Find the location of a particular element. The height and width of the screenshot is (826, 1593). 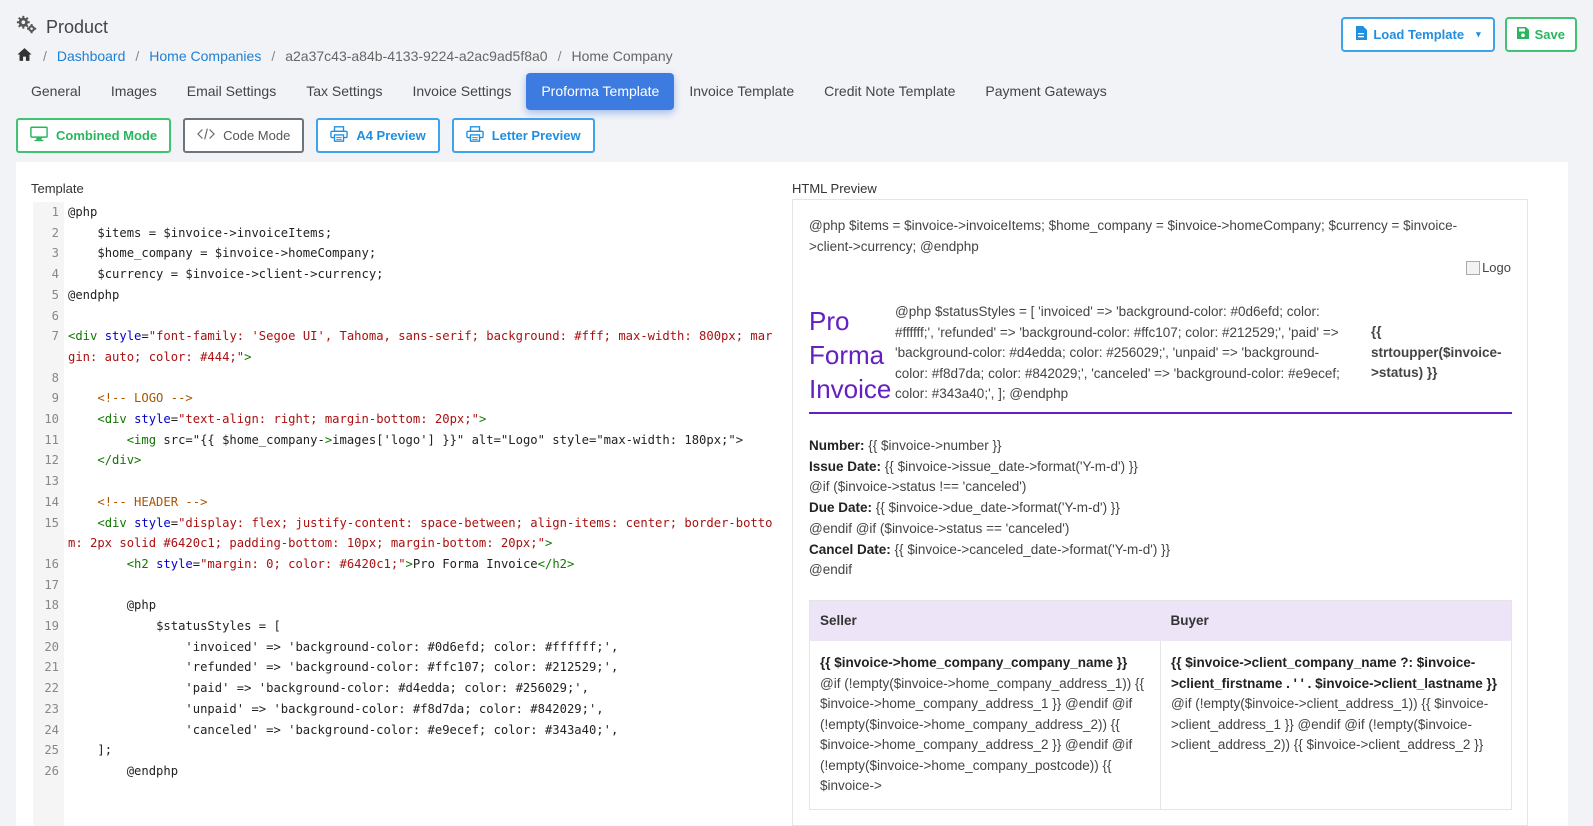

line-number: 14 is located at coordinates (51, 501).